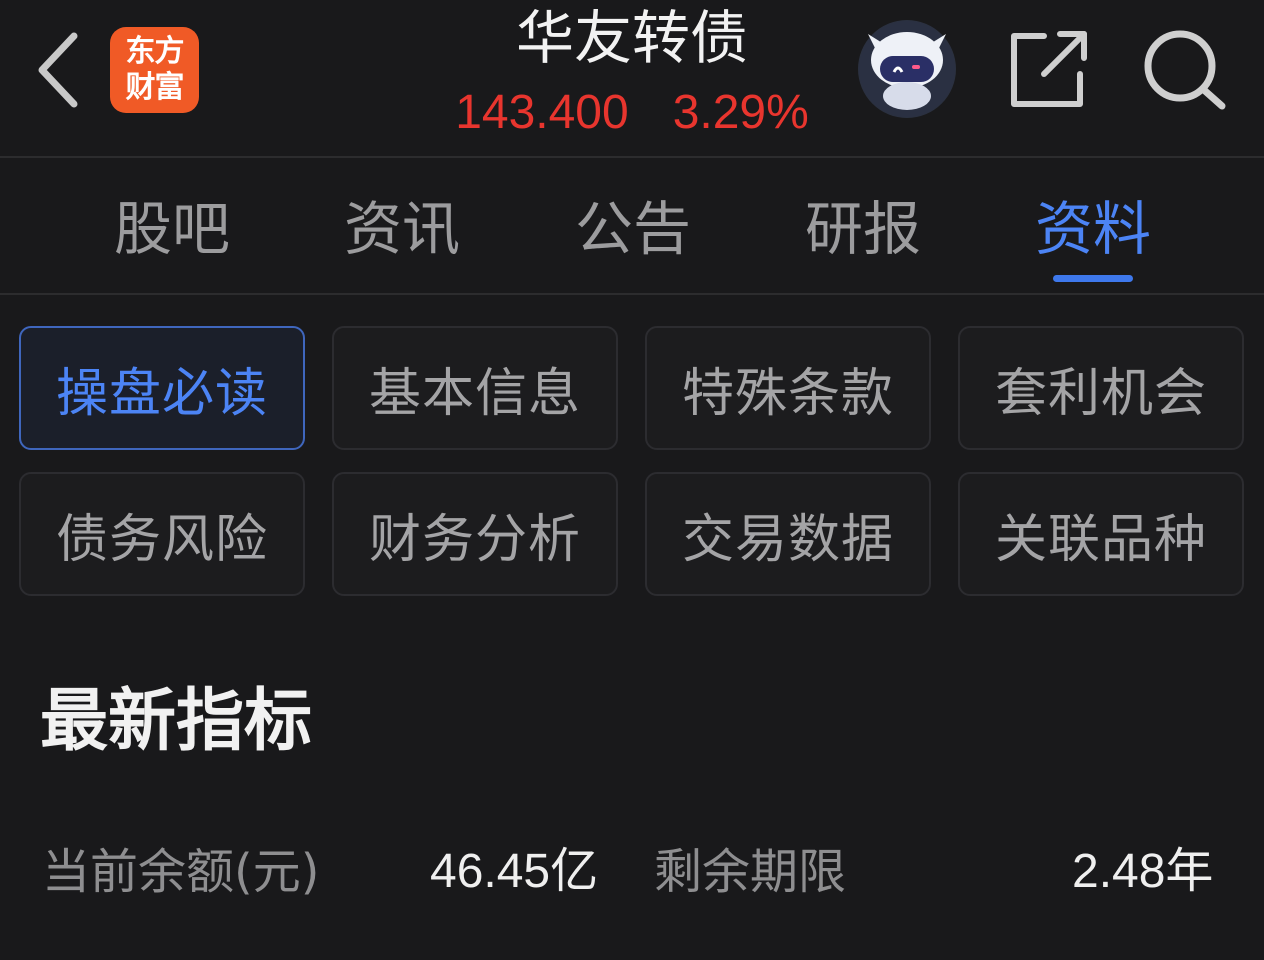 The width and height of the screenshot is (1264, 960). I want to click on logo-line-2: 财富, so click(155, 87).